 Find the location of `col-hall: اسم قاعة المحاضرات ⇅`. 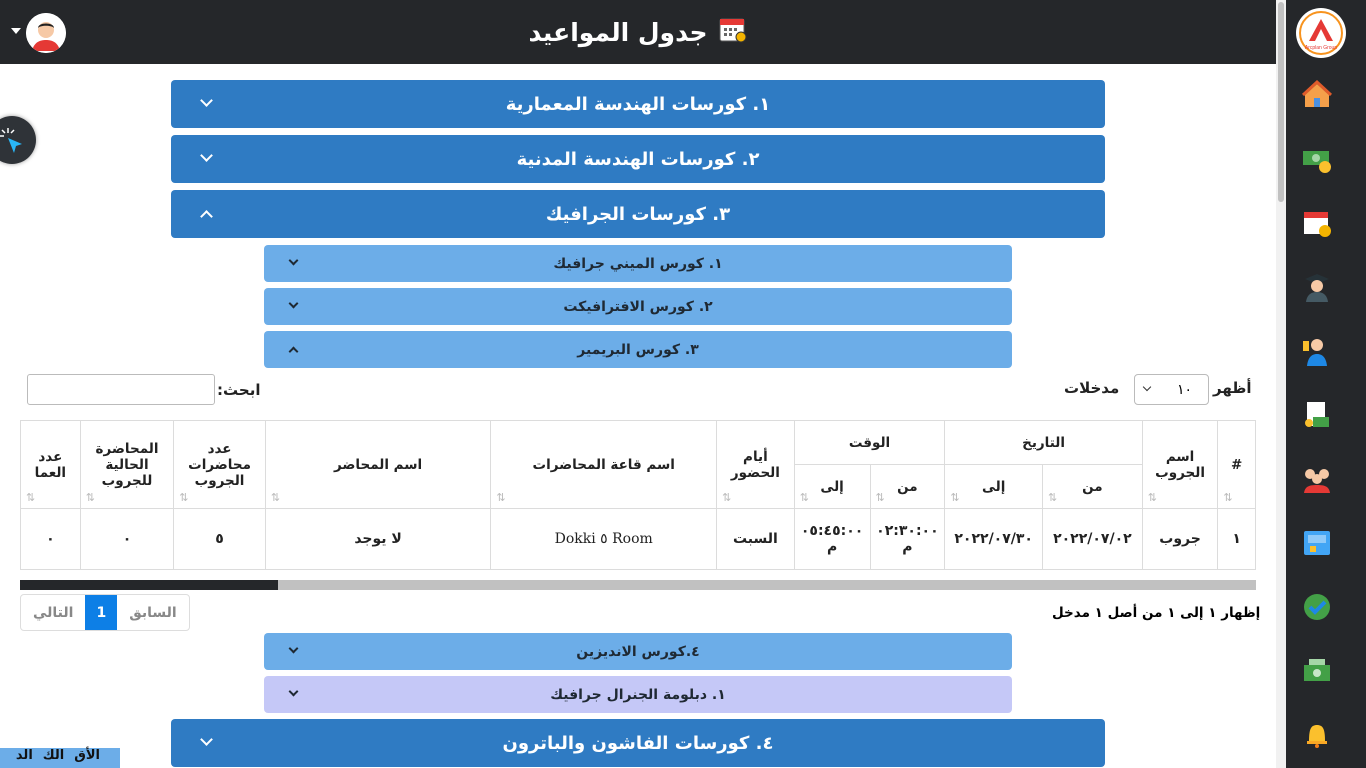

col-hall: اسم قاعة المحاضرات ⇅ is located at coordinates (604, 464).